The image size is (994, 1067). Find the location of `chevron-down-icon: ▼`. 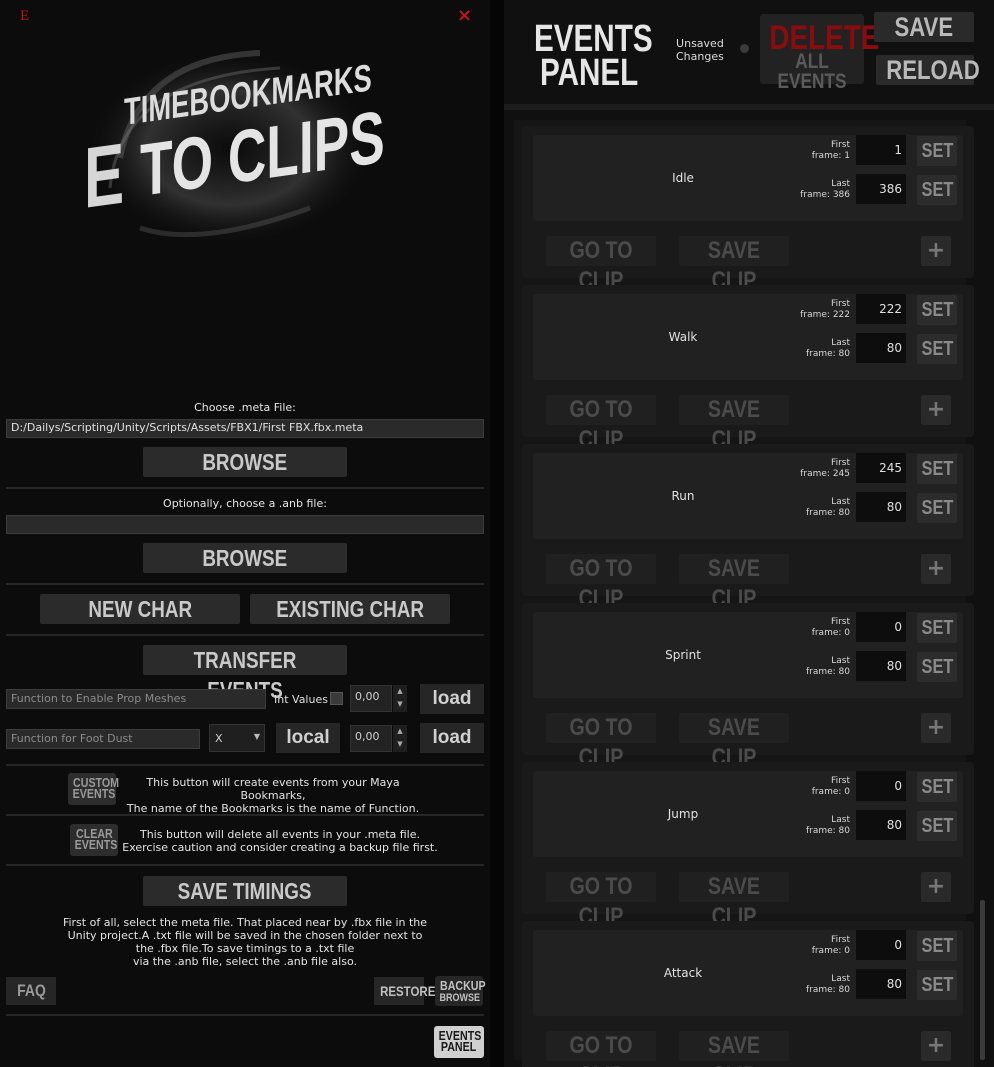

chevron-down-icon: ▼ is located at coordinates (256, 736).